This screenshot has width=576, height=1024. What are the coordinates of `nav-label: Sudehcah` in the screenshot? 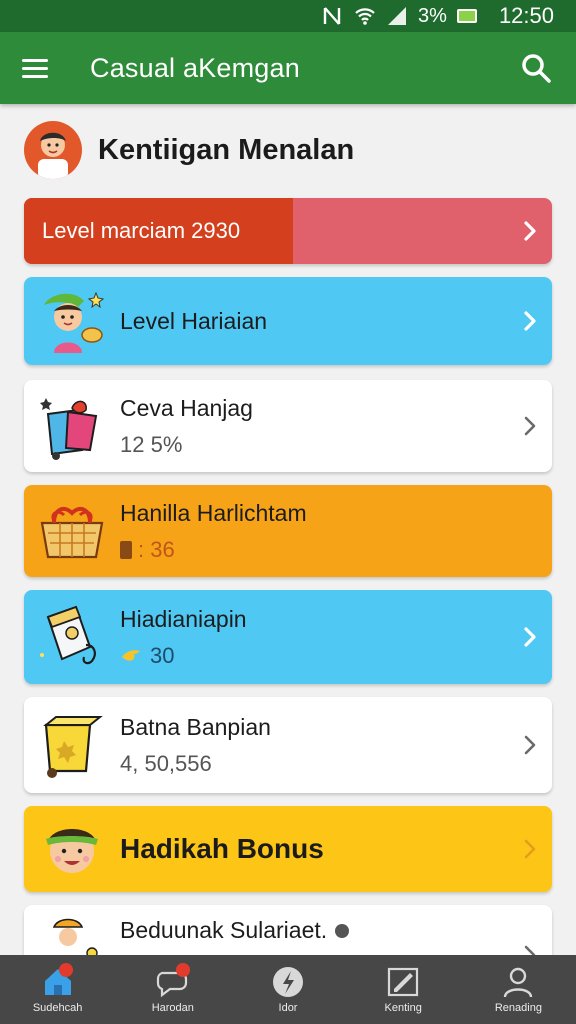 It's located at (57, 1008).